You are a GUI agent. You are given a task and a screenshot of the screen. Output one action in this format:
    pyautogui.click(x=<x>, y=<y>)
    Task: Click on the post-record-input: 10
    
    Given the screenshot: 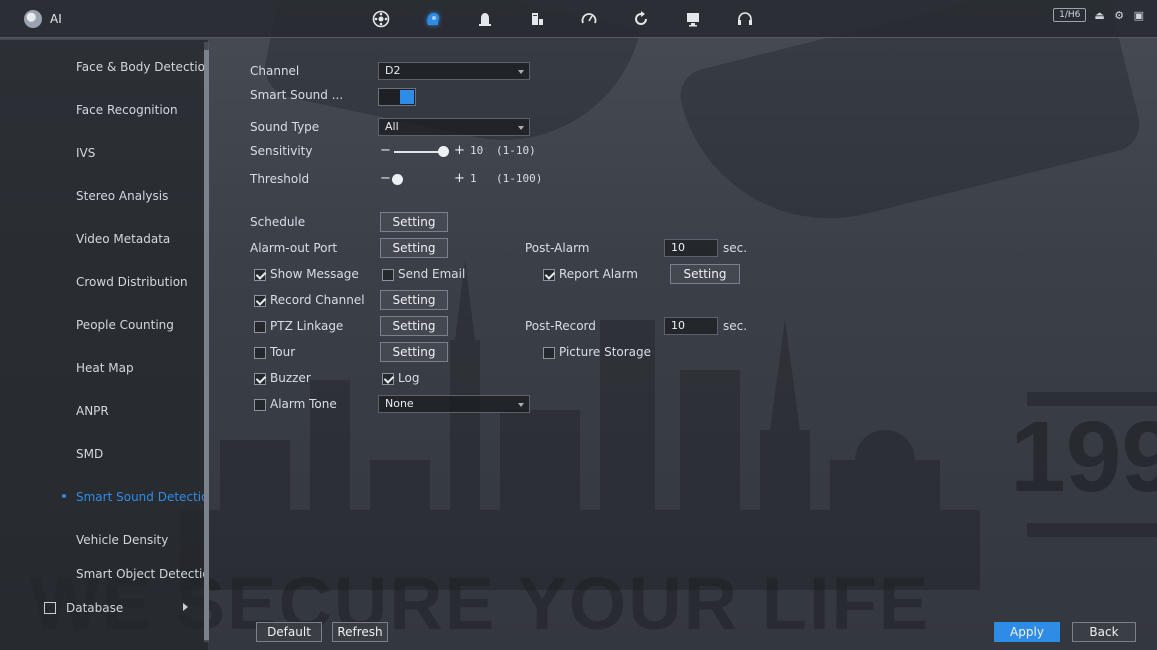 What is the action you would take?
    pyautogui.click(x=691, y=326)
    